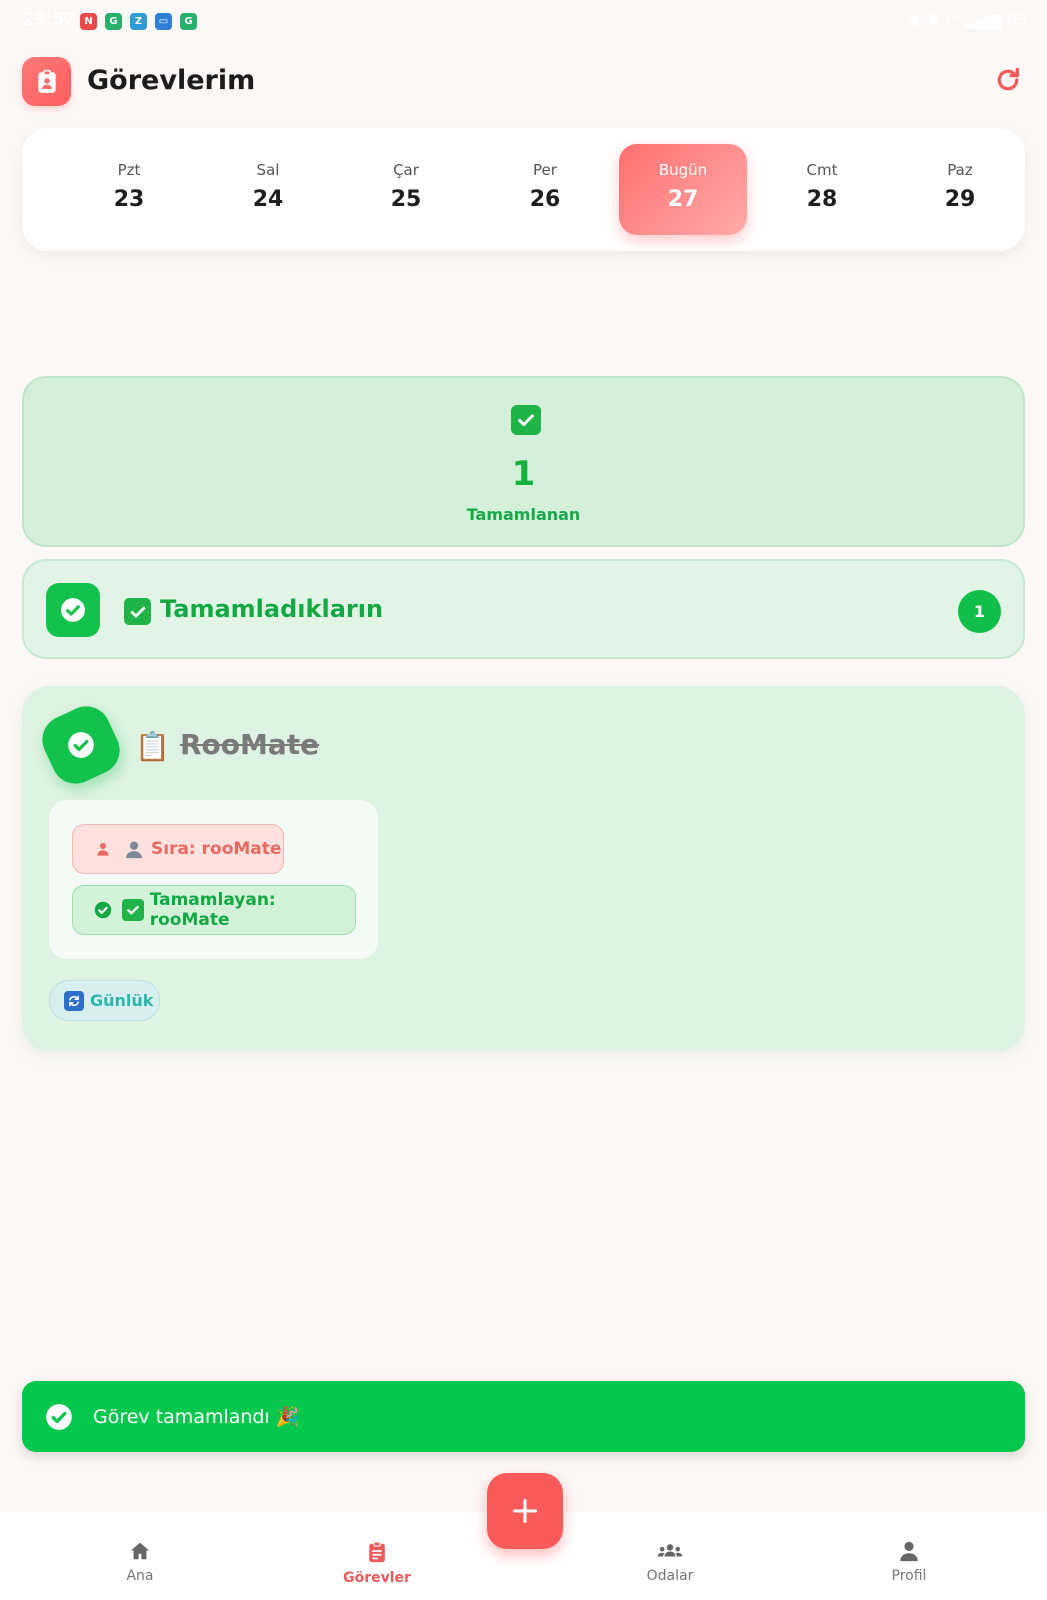 The image size is (1047, 1600). I want to click on completed-by-chip: Tamamlayan: rooMate, so click(214, 910).